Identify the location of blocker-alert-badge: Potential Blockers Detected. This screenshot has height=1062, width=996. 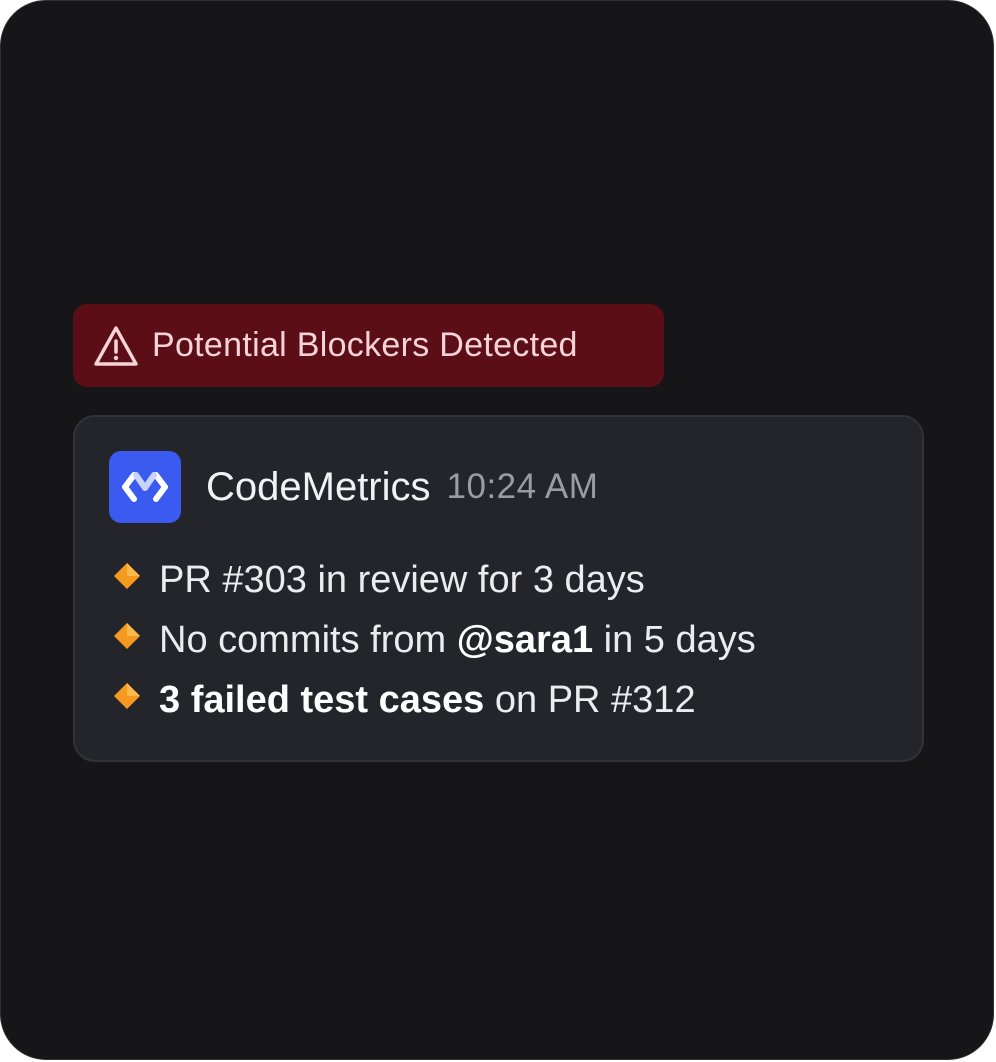
(368, 345).